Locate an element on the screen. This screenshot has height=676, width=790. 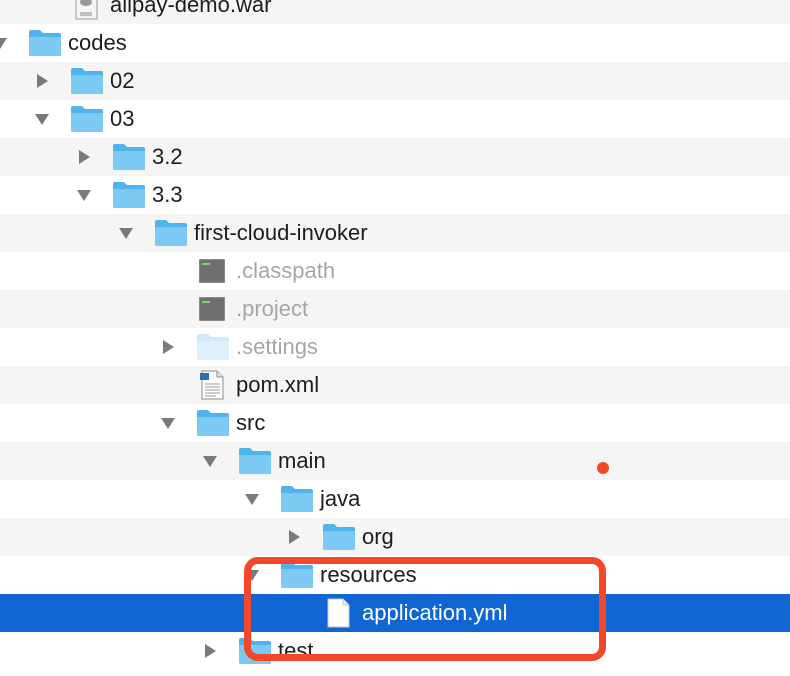
red-dot-marker is located at coordinates (603, 468).